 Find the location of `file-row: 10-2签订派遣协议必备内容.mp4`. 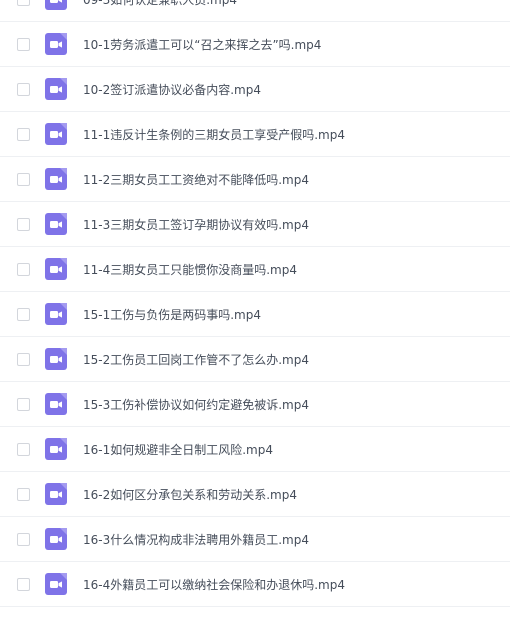

file-row: 10-2签订派遣协议必备内容.mp4 is located at coordinates (255, 89).